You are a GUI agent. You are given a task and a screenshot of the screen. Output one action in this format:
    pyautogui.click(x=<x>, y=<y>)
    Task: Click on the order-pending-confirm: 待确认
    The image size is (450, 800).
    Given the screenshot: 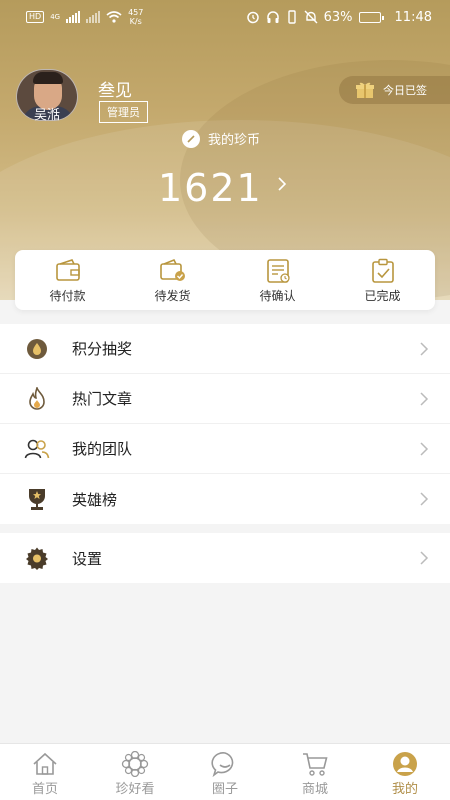 What is the action you would take?
    pyautogui.click(x=277, y=280)
    